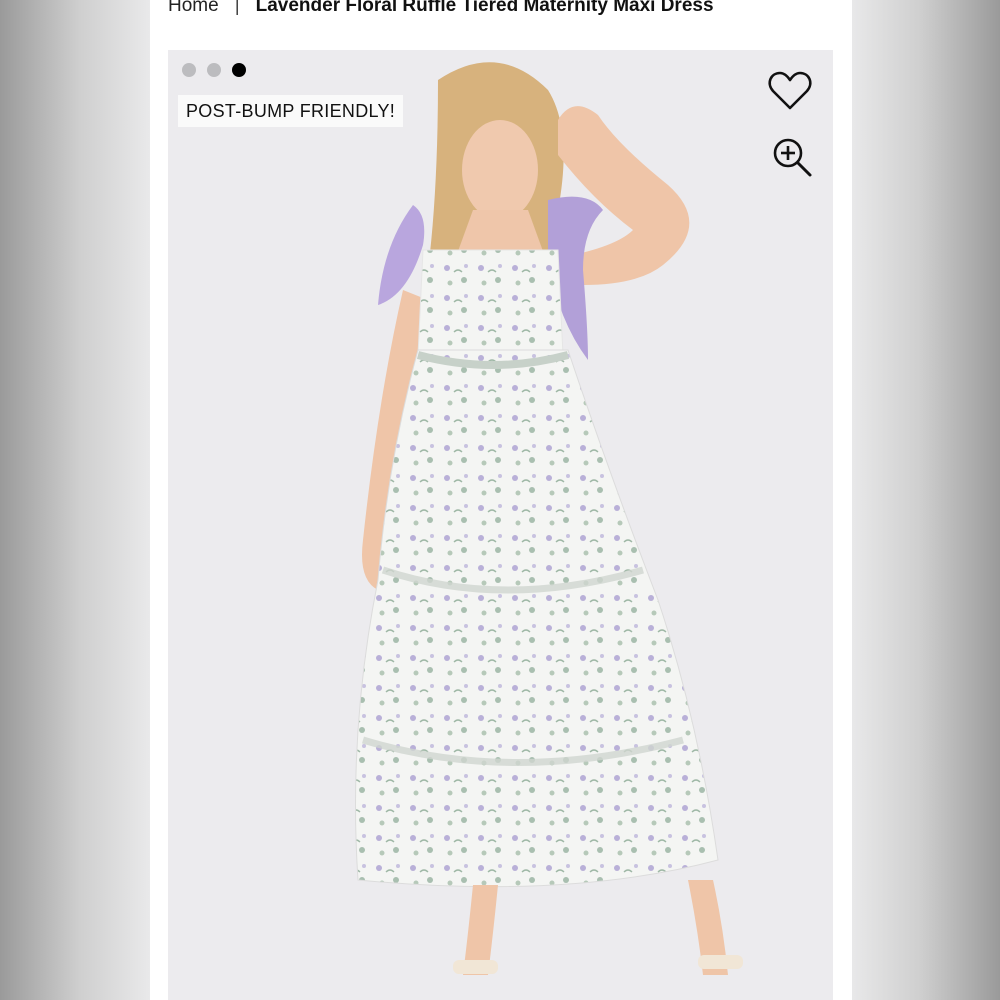  I want to click on post-bump-badge: POST-BUMP FRIENDLY!, so click(291, 111).